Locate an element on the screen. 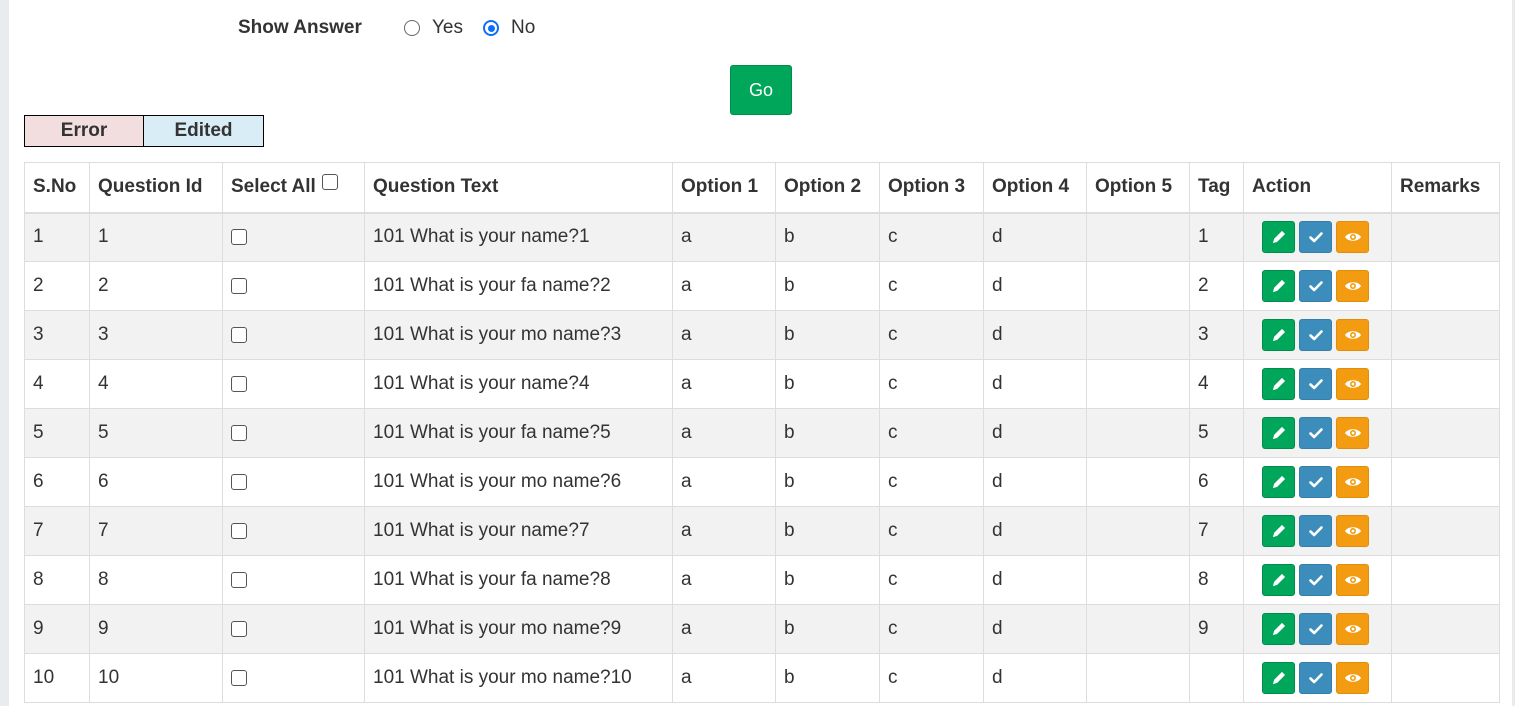 This screenshot has width=1515, height=706. cell-question-text: 101 What is your mo name?10 is located at coordinates (518, 678).